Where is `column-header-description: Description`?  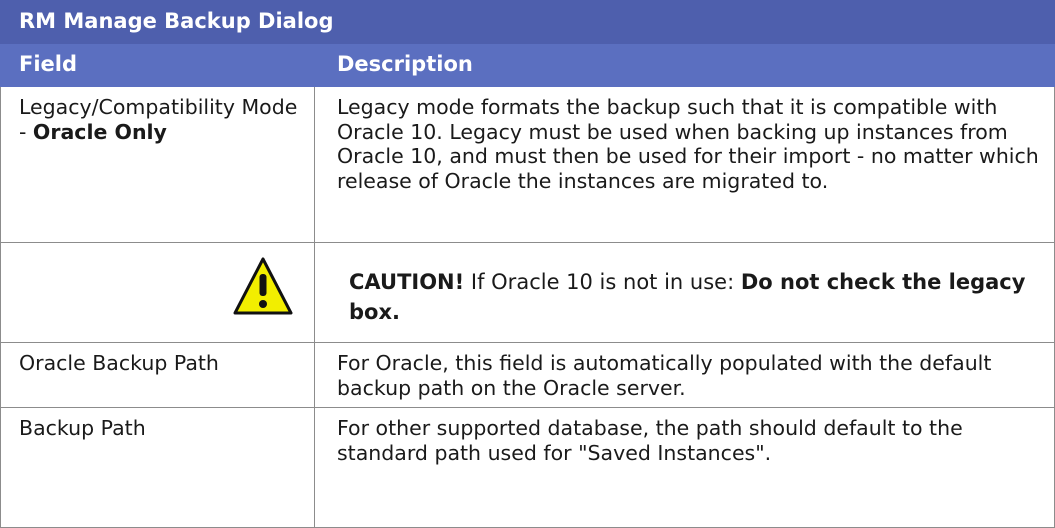 column-header-description: Description is located at coordinates (684, 65).